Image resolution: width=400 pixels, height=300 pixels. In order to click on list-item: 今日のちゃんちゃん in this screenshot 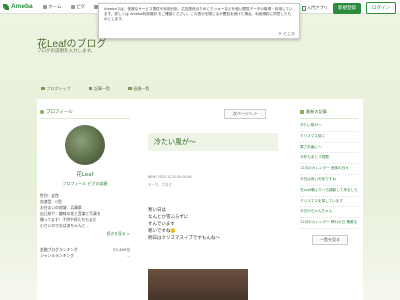, I will do `click(329, 214)`.